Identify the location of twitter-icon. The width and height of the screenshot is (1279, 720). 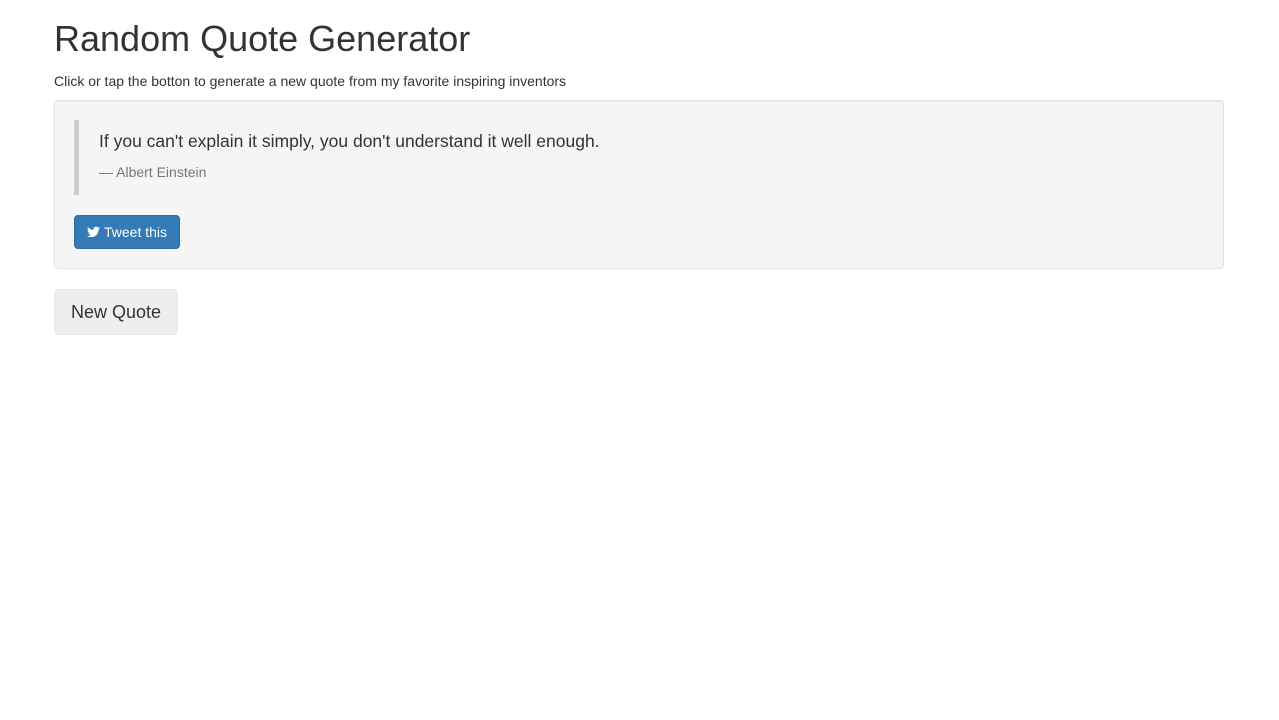
(93, 232).